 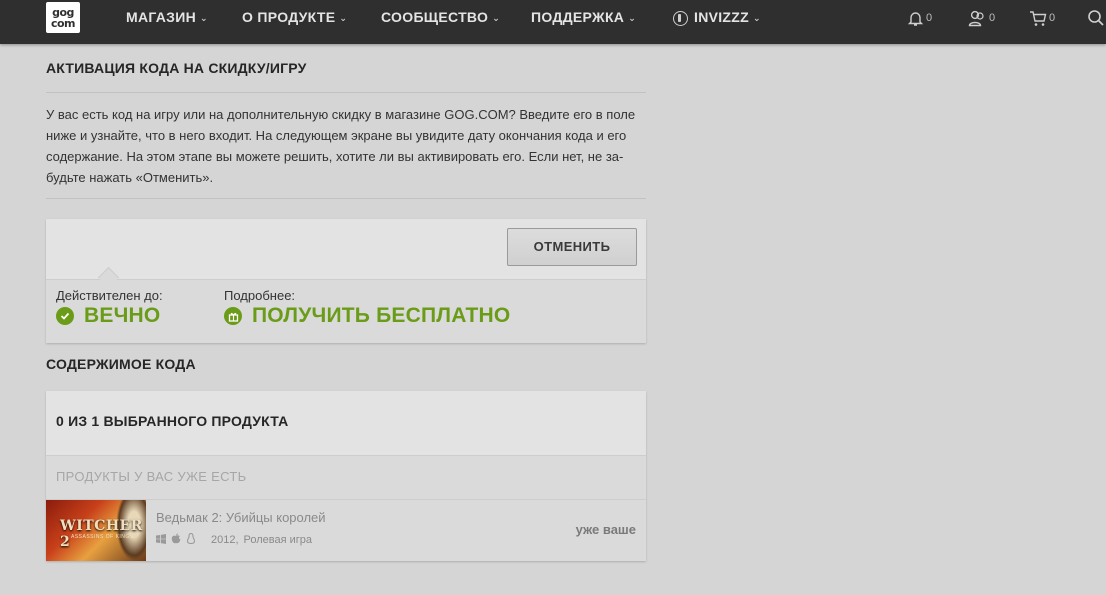 What do you see at coordinates (992, 18) in the screenshot?
I see `friends-count: 0` at bounding box center [992, 18].